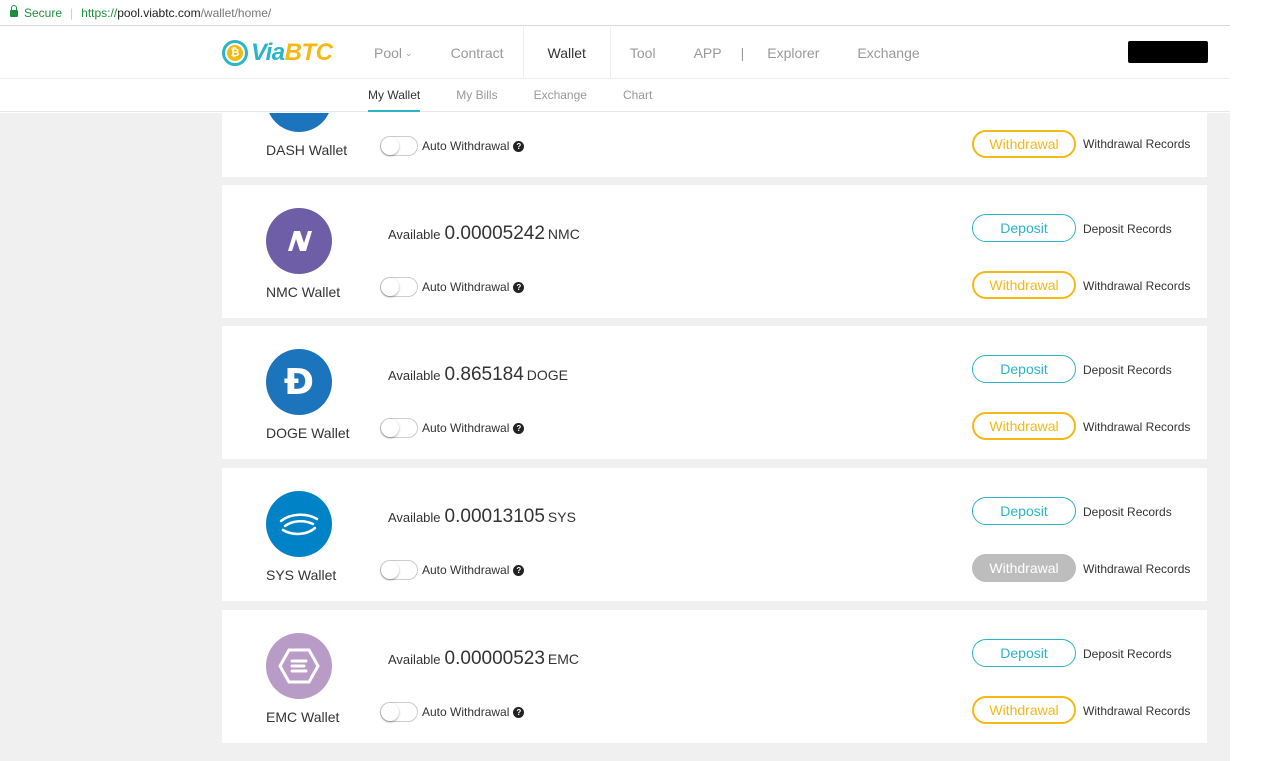  I want to click on syscoin-icon, so click(299, 524).